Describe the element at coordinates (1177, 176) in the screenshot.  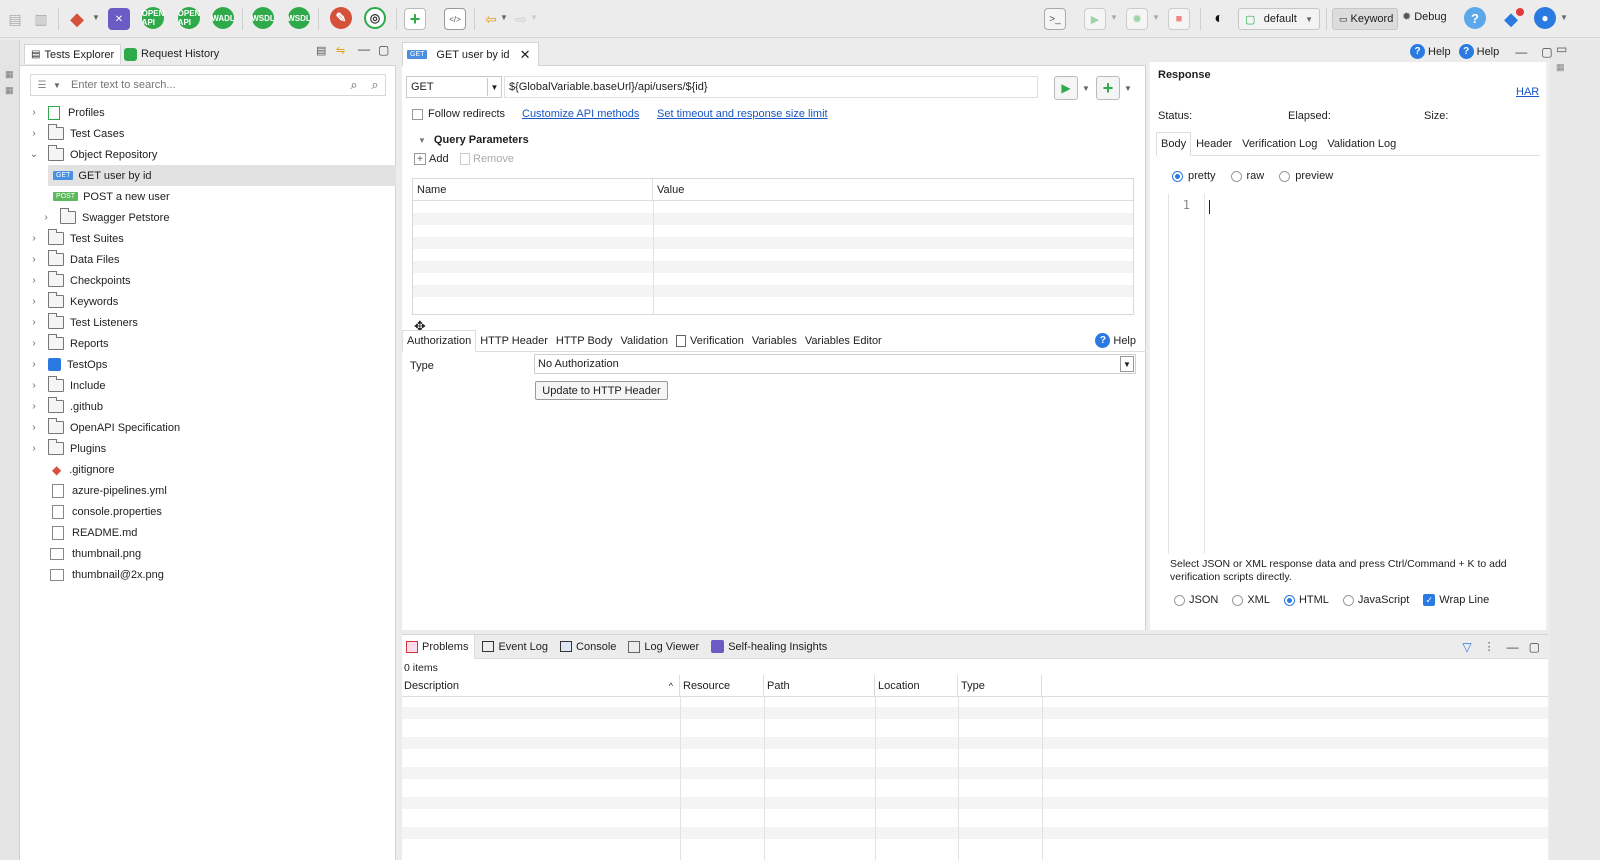
I see `radio-pretty` at that location.